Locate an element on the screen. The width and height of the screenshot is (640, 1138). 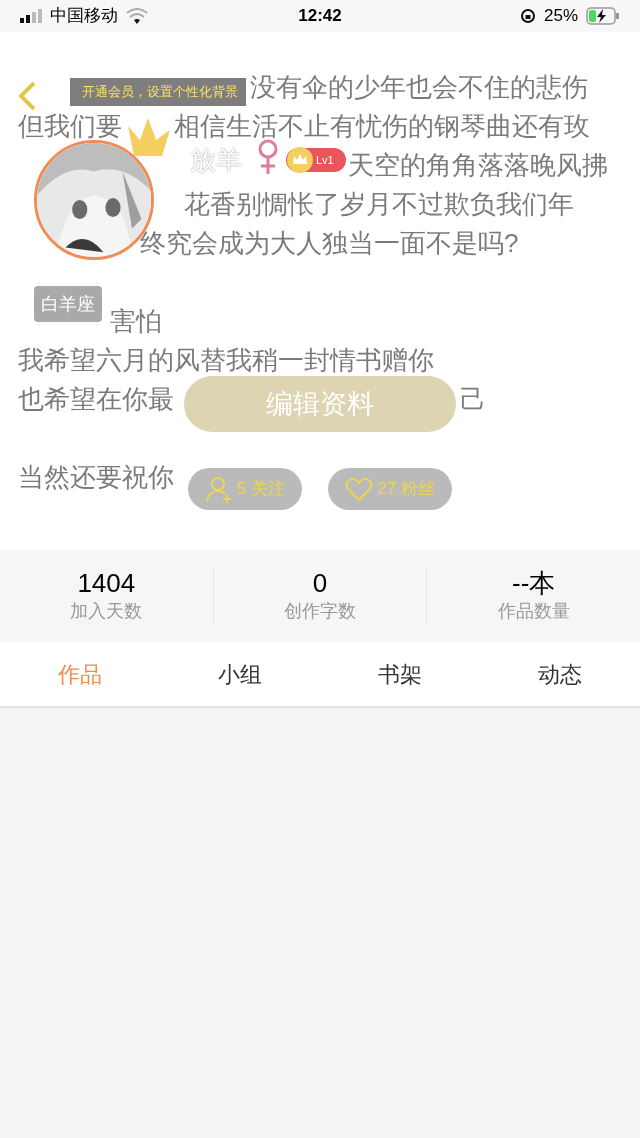
rotation-lock-icon is located at coordinates (528, 16).